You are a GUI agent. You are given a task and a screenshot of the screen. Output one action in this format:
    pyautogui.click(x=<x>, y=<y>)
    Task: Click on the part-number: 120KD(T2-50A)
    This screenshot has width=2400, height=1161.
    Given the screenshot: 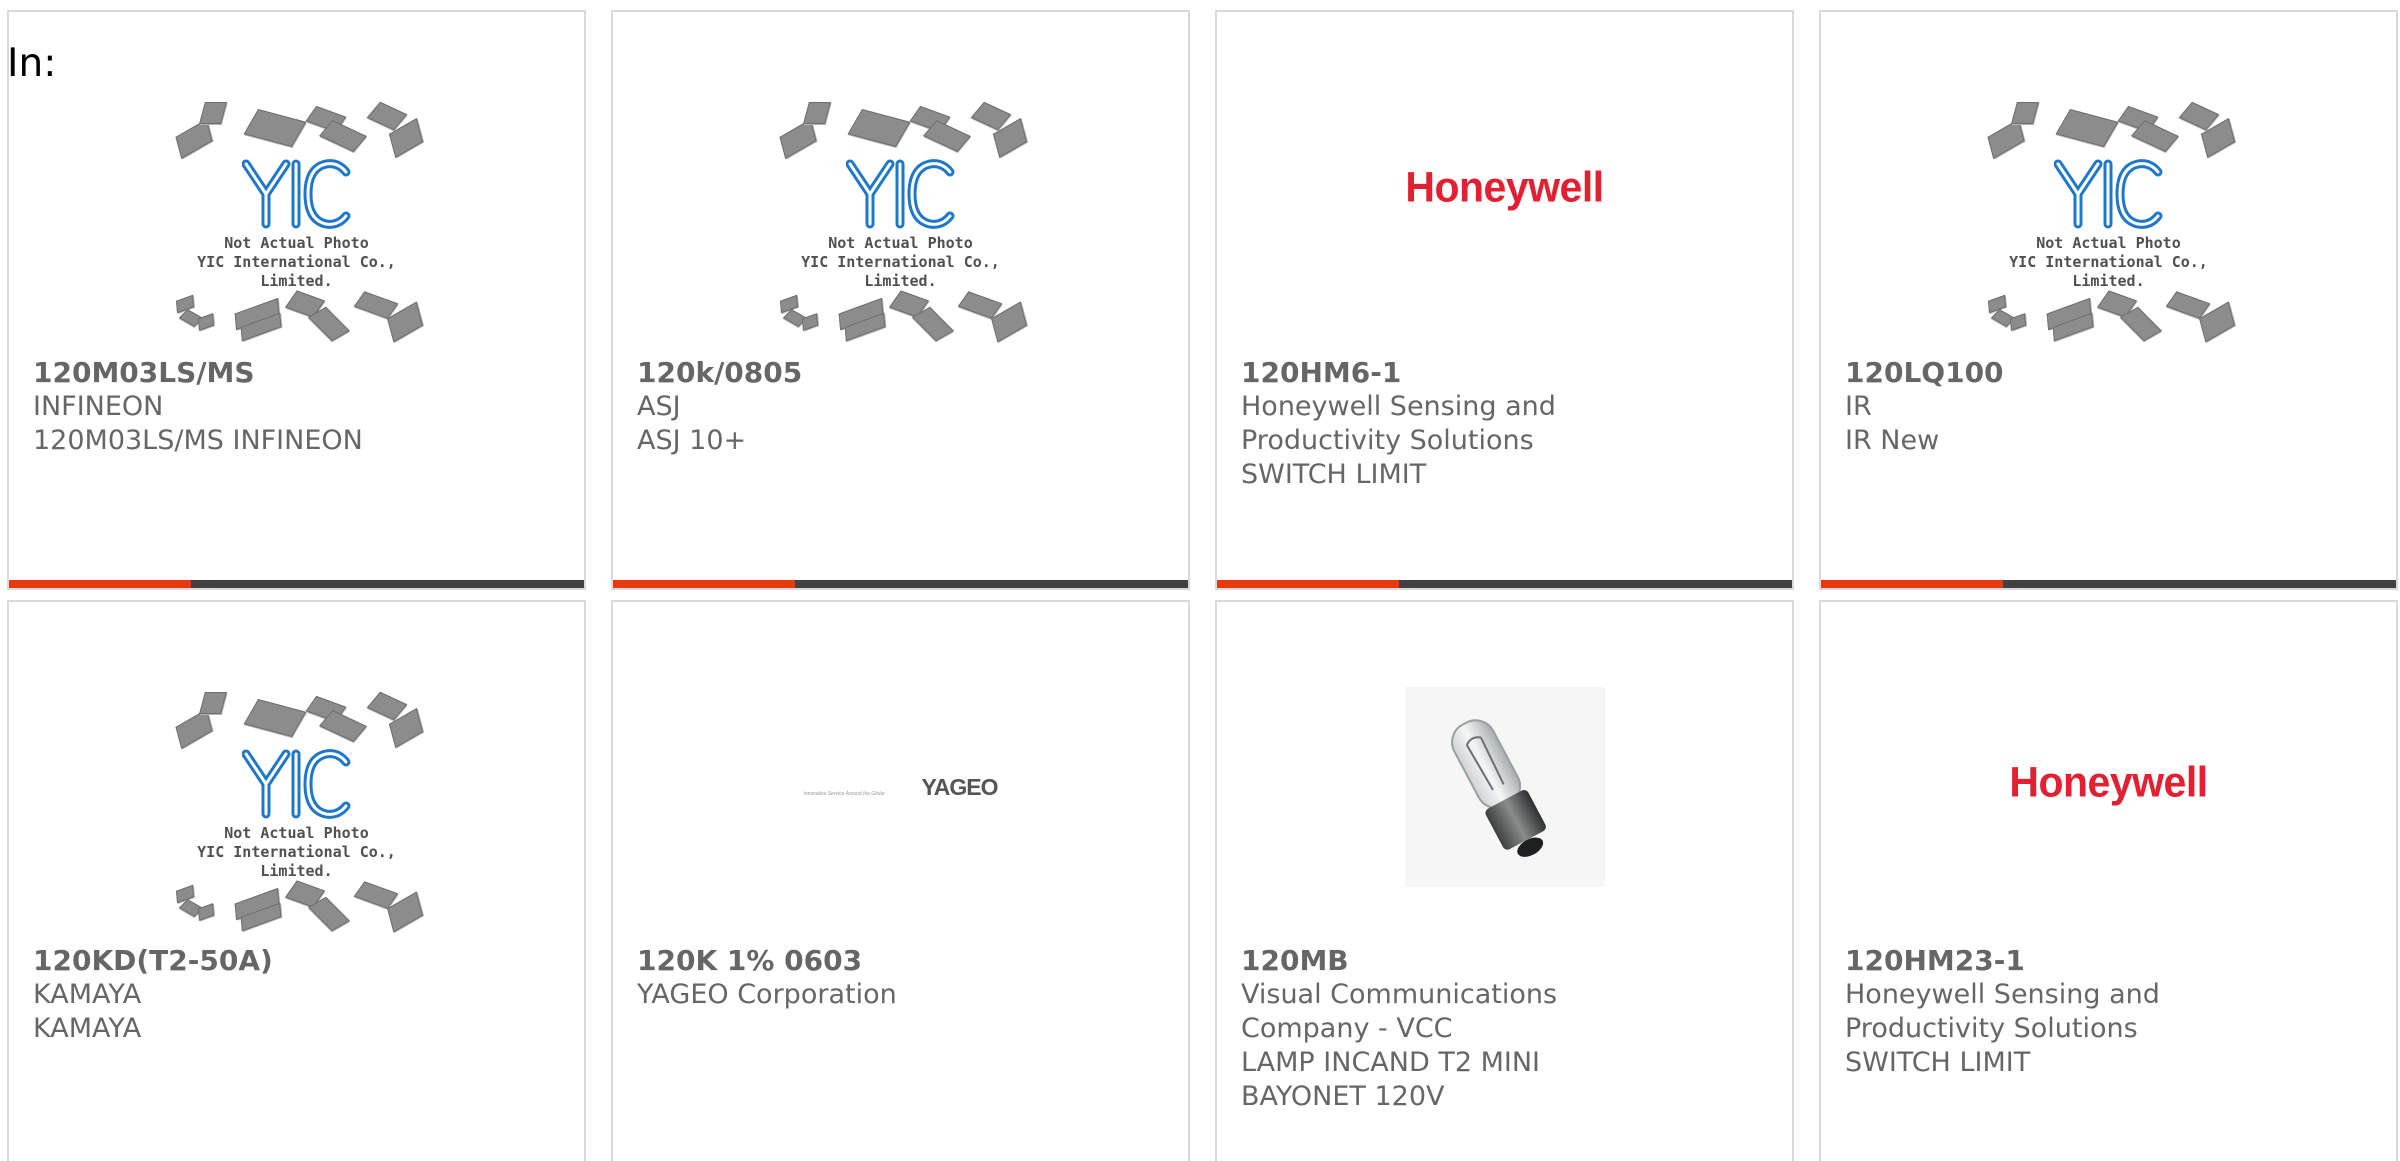 What is the action you would take?
    pyautogui.click(x=243, y=961)
    